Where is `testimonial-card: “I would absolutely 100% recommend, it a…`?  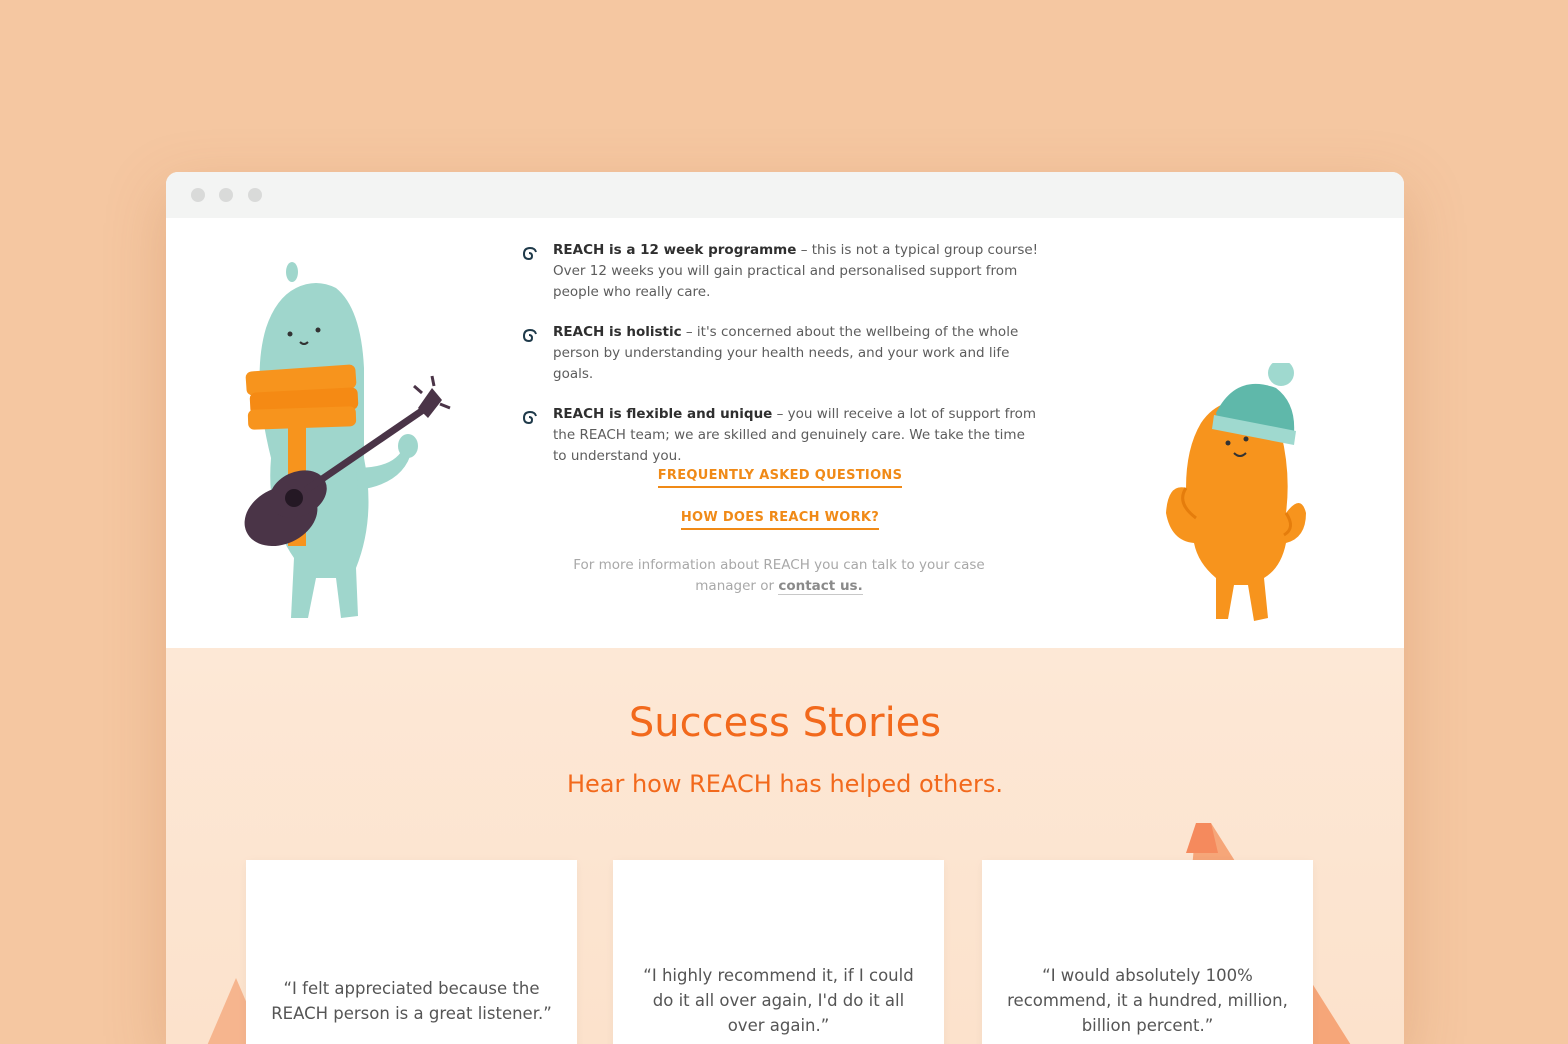 testimonial-card: “I would absolutely 100% recommend, it a… is located at coordinates (1147, 952).